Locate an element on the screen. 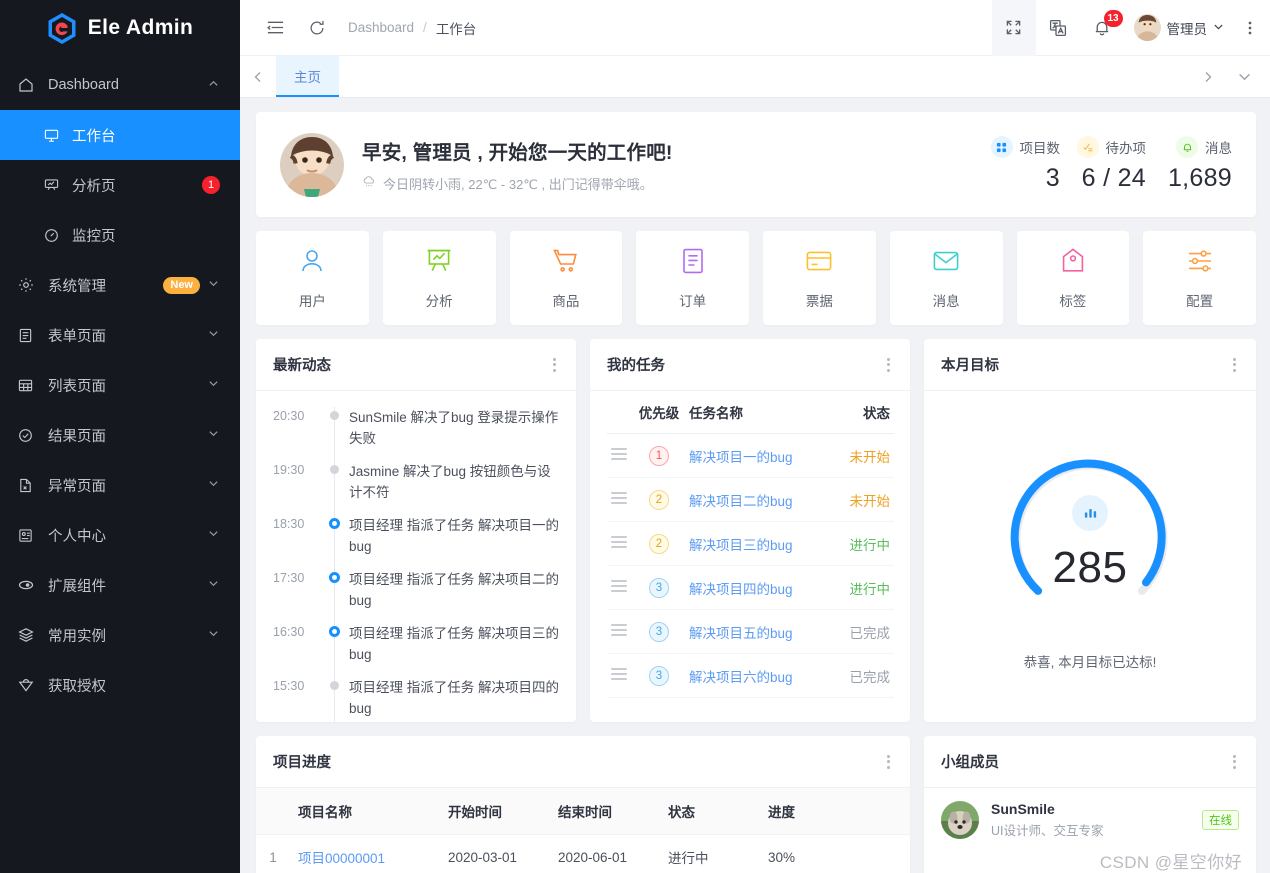 This screenshot has width=1270, height=873. id-card-icon is located at coordinates (29, 535).